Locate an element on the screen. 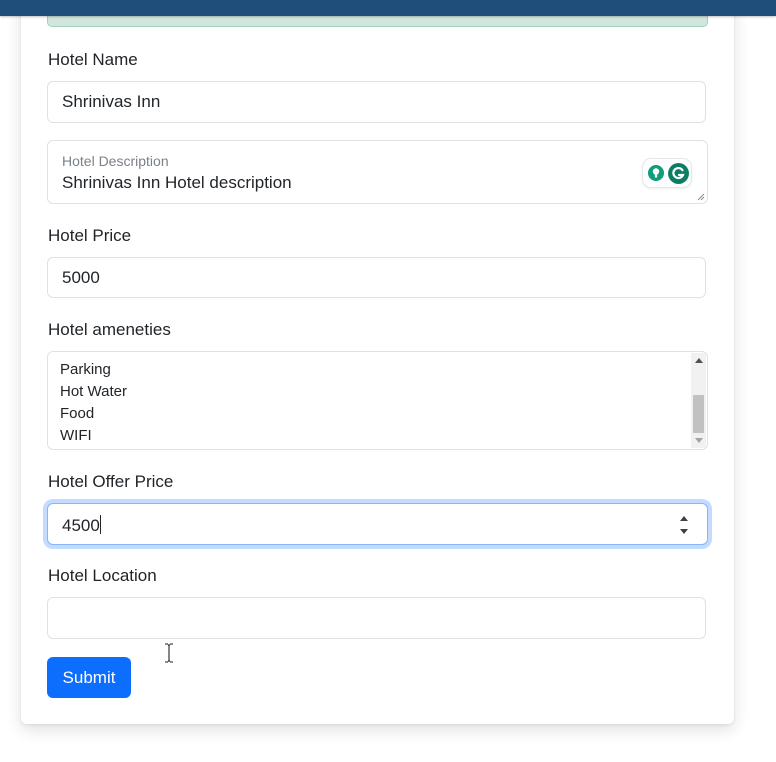 The height and width of the screenshot is (762, 776). grammarly-logo-icon is located at coordinates (678, 173).